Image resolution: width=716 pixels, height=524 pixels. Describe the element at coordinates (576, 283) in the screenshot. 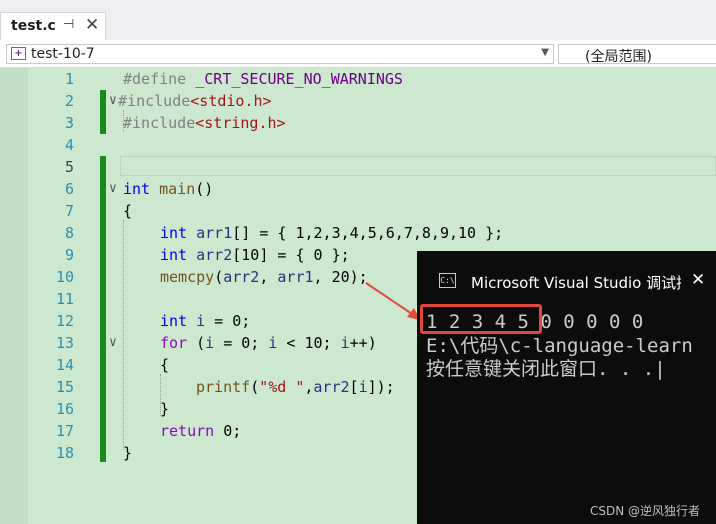

I see `console-title: Microsoft Visual Studio 调试控` at that location.